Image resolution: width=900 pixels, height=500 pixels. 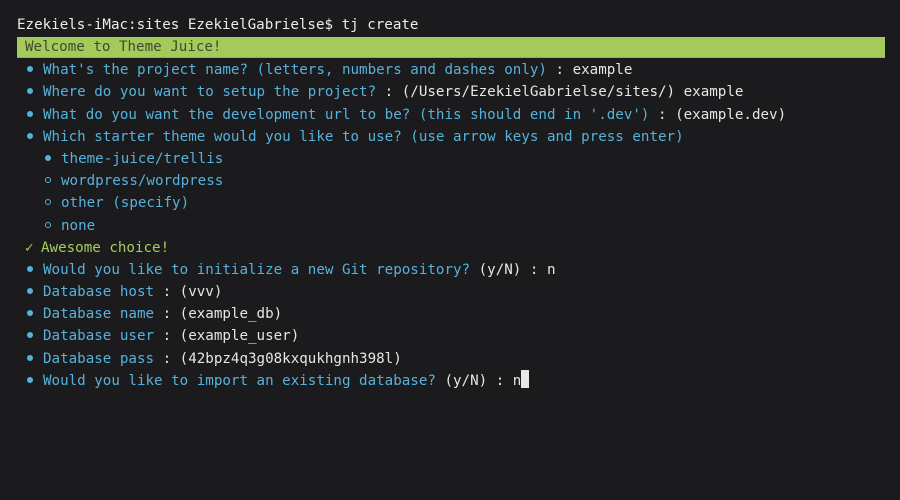 I want to click on theme-option: wordpress/wordpress, so click(x=451, y=181).